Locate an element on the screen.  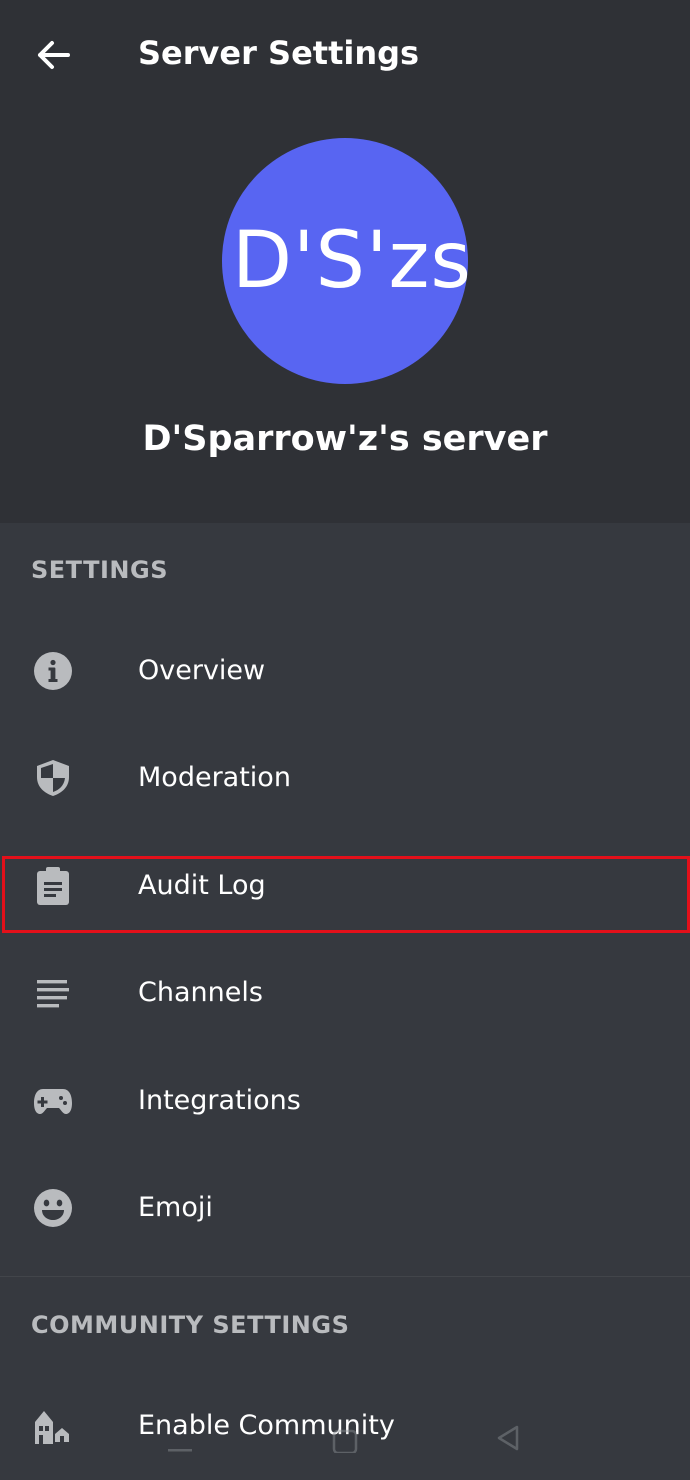
highlight-box is located at coordinates (346, 894).